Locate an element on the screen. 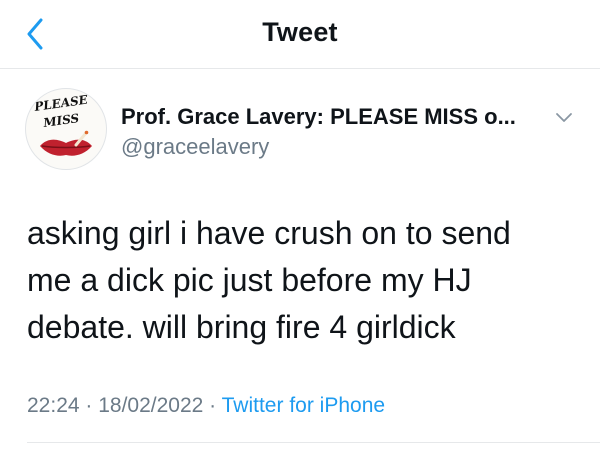 The width and height of the screenshot is (600, 451). tweet-text-line: asking girl i have crush on to send is located at coordinates (269, 233).